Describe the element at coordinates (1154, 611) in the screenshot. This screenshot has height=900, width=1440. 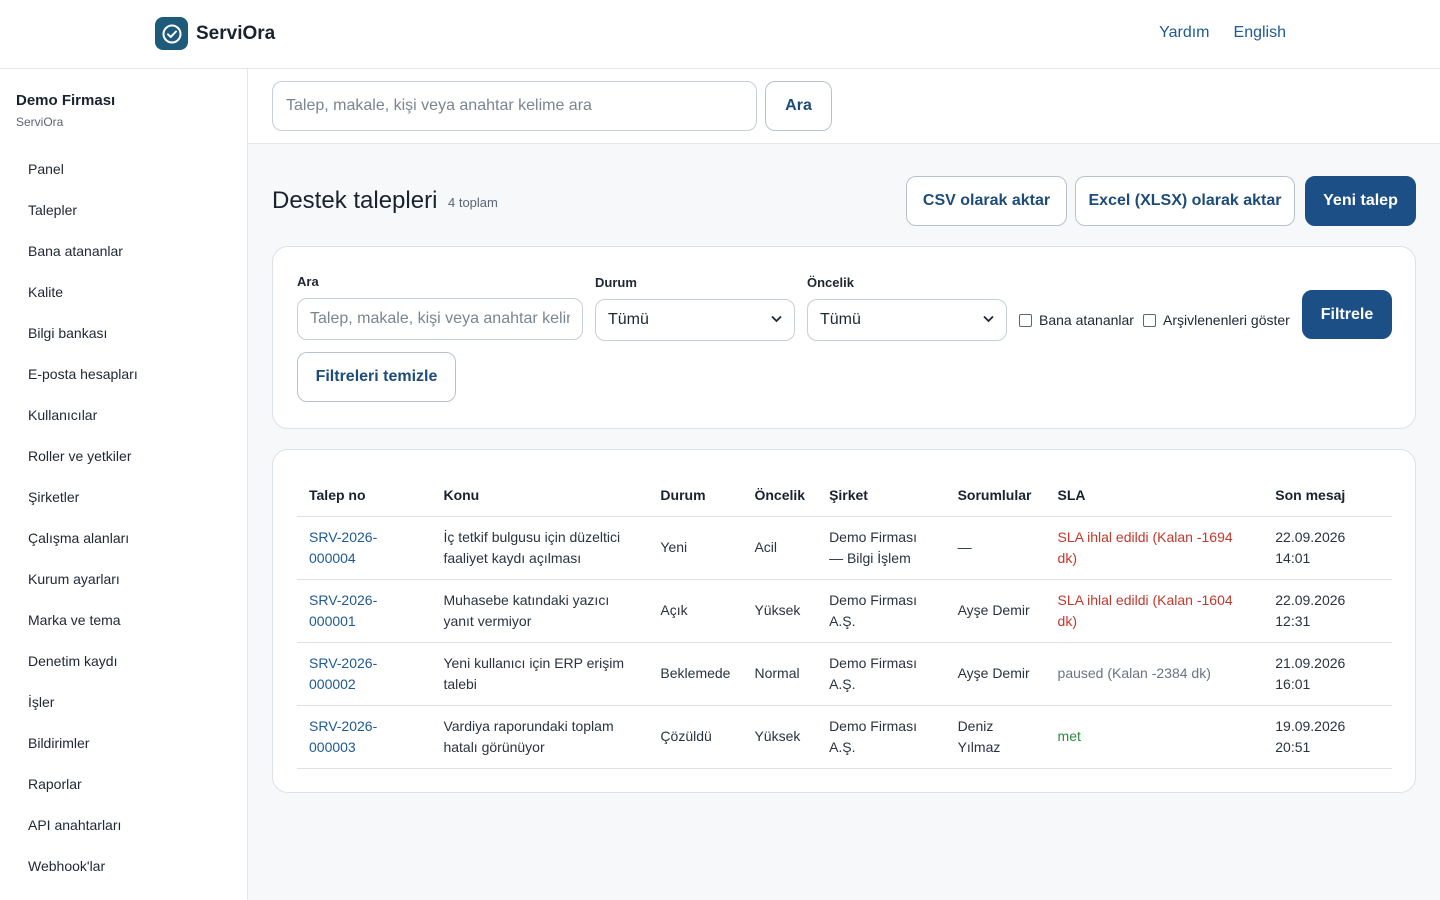
I see `ticket-sla: SLA ihlal edildi (Kalan -1604 dk)` at that location.